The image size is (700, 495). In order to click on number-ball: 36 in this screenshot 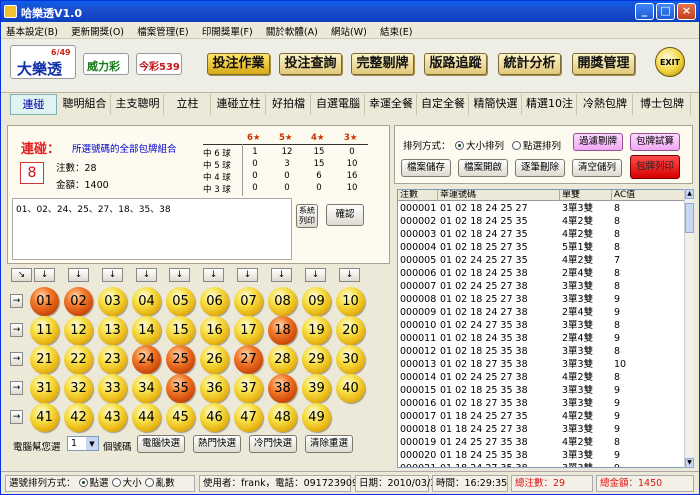, I will do `click(214, 388)`.